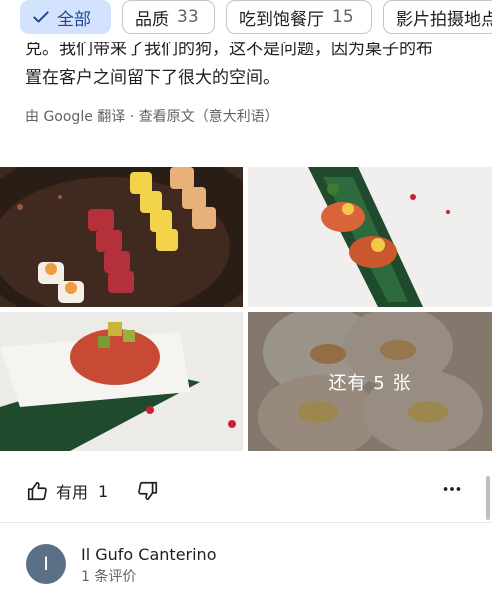  I want to click on avatar: I, so click(46, 564).